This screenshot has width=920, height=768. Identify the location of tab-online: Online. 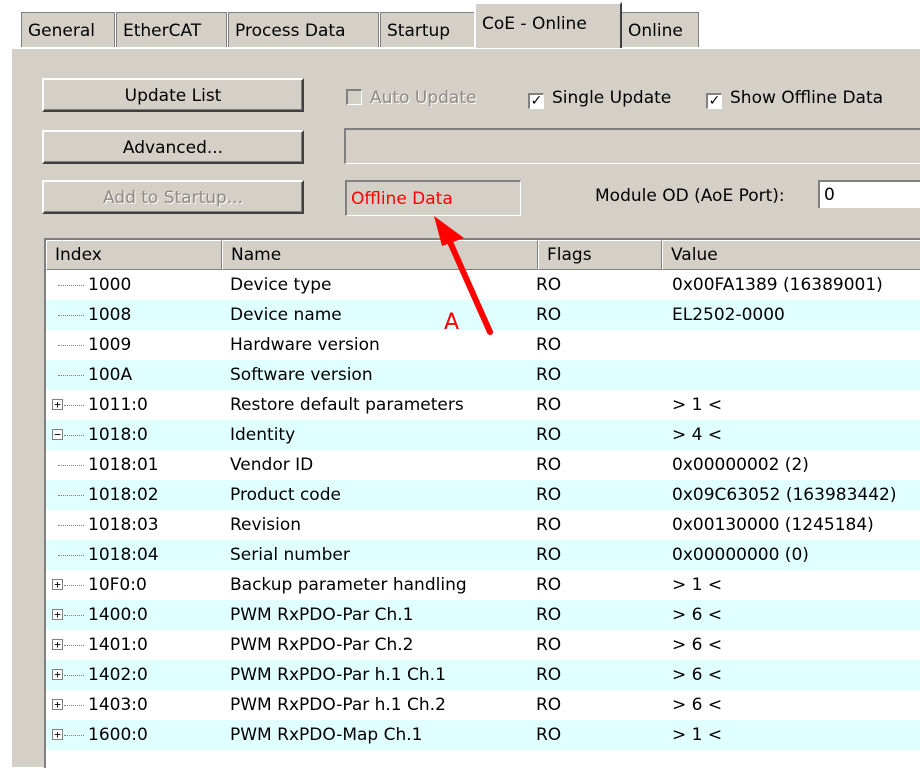
(660, 30).